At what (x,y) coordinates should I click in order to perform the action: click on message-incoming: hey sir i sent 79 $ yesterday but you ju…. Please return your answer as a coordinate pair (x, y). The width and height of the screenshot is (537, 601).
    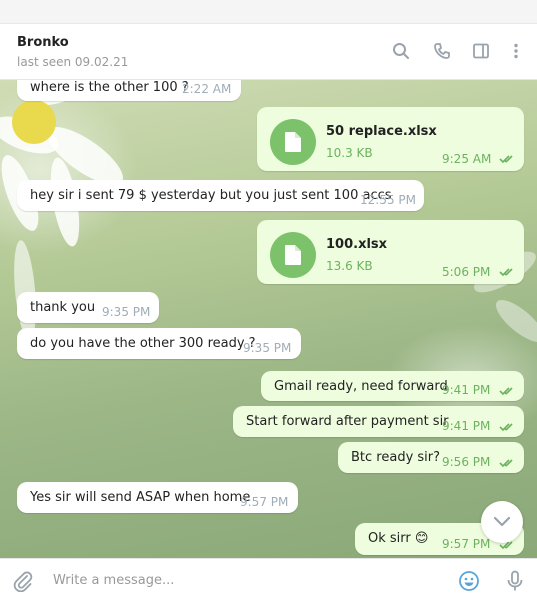
    Looking at the image, I should click on (220, 195).